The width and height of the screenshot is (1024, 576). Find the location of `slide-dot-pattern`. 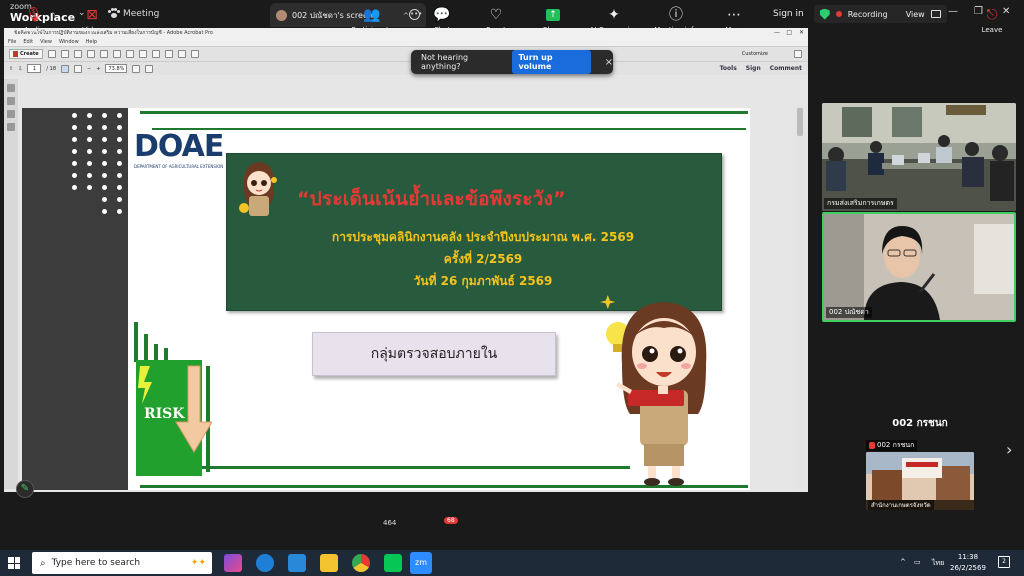

slide-dot-pattern is located at coordinates (100, 168).